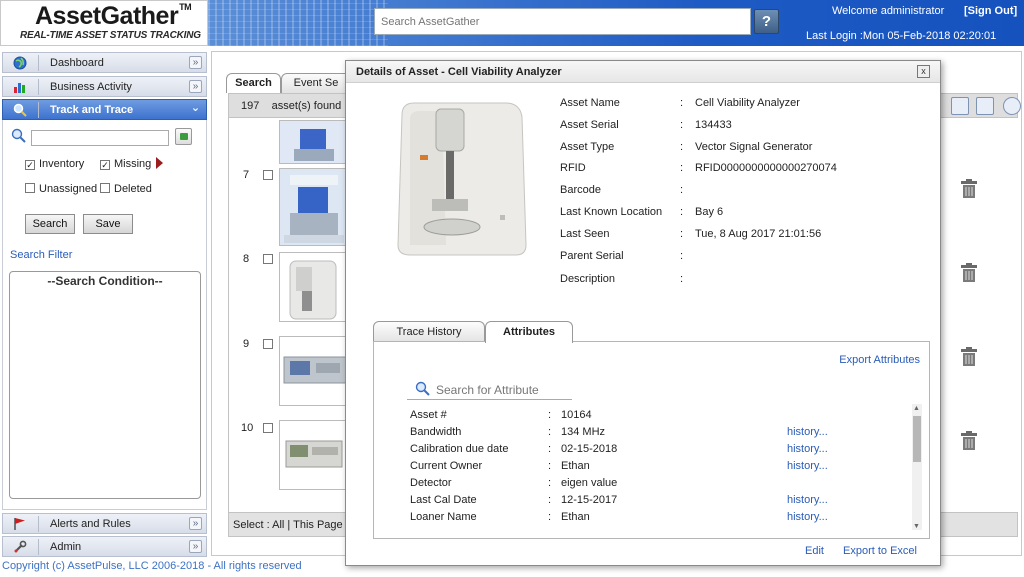 This screenshot has width=1024, height=577. I want to click on search-button: Search, so click(50, 224).